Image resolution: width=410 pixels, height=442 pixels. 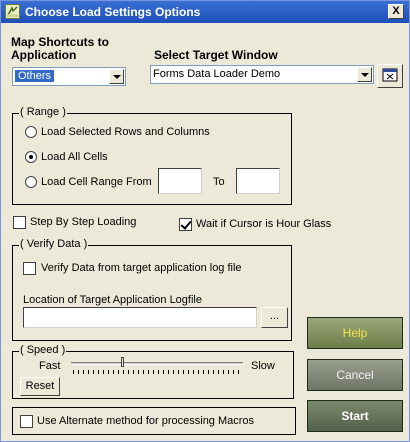 I want to click on logfile-path-input, so click(x=140, y=317).